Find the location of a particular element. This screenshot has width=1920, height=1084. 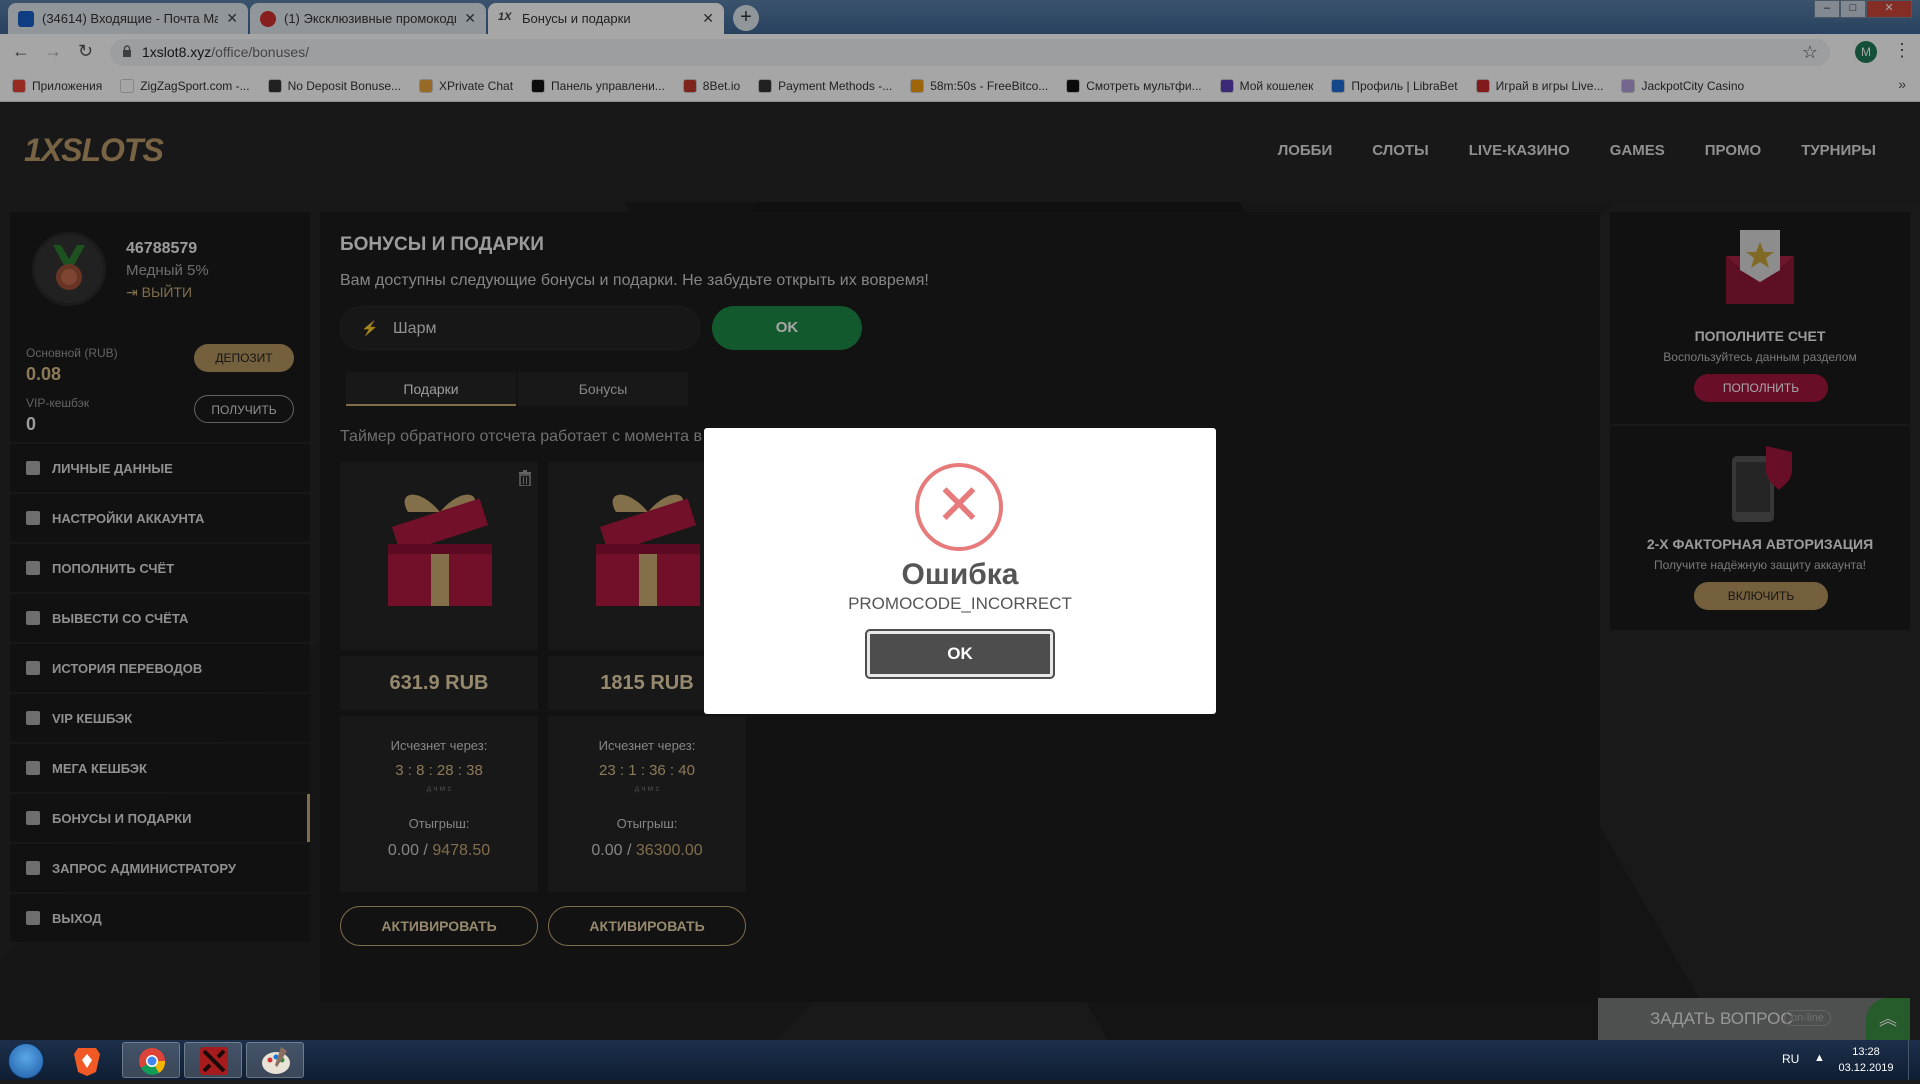

chrome-icon is located at coordinates (151, 1060).